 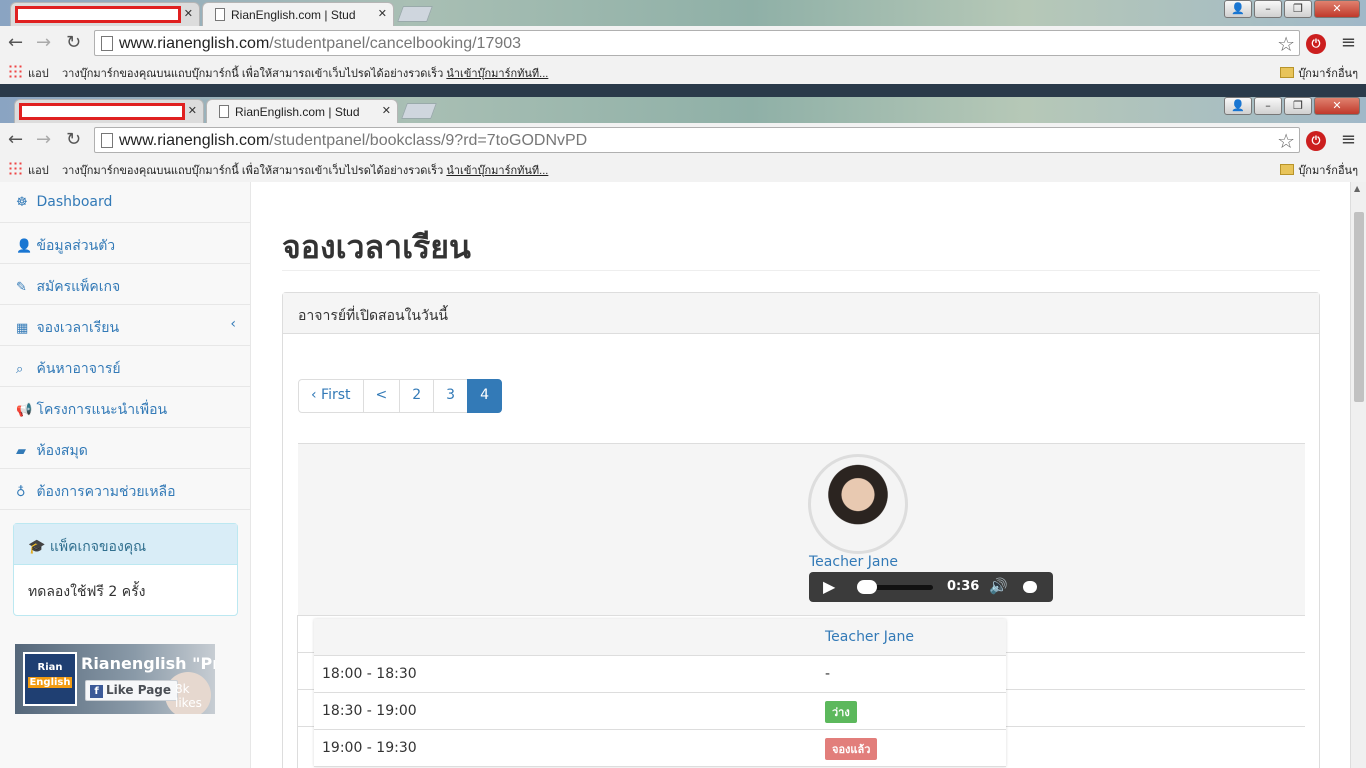 I want to click on fb-like-button: f Like Page, so click(x=132, y=690).